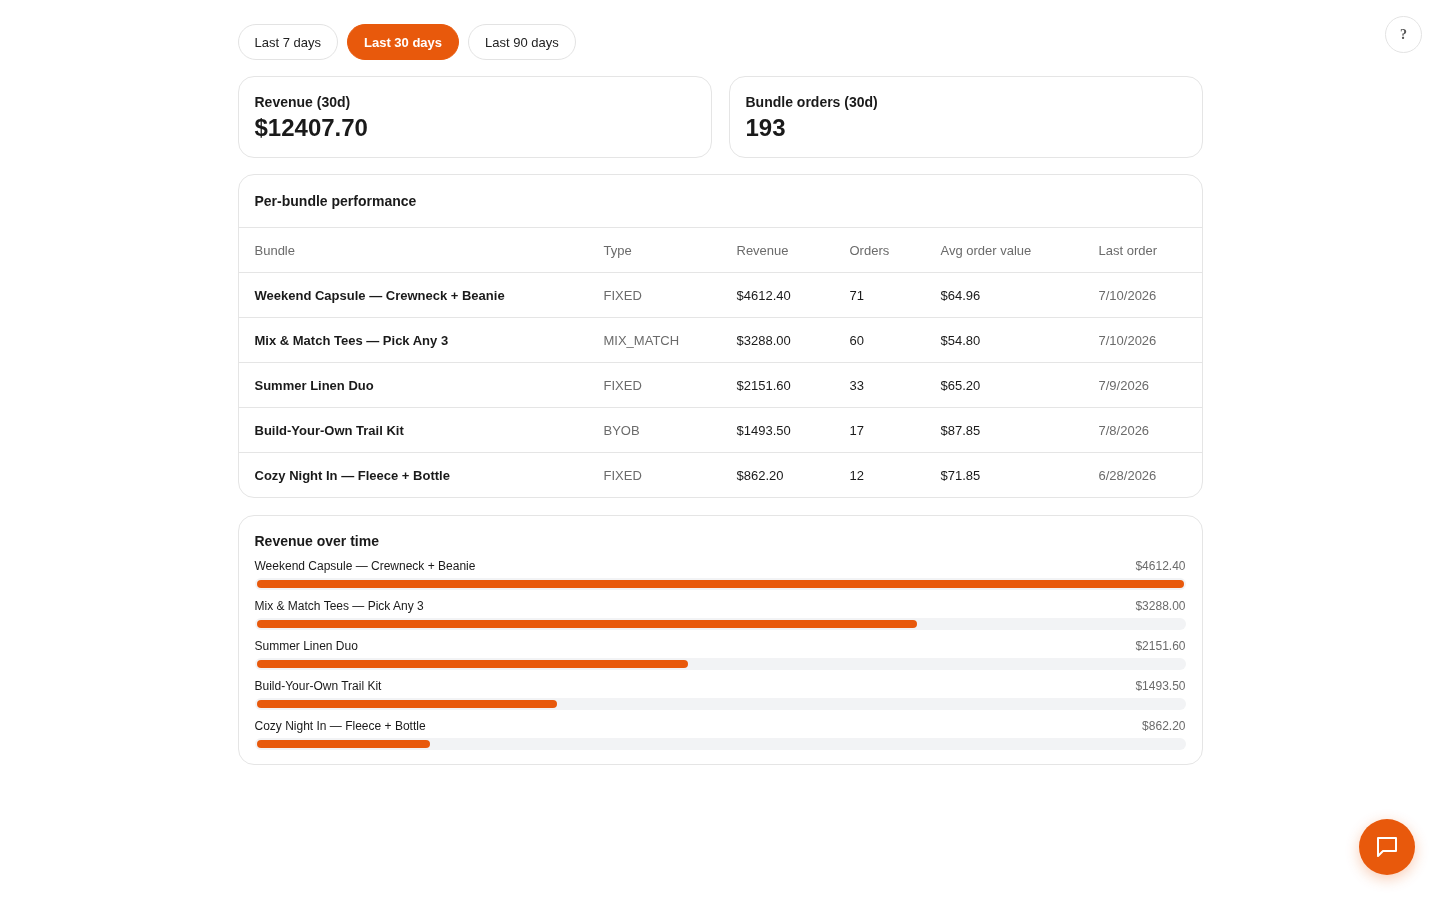 The height and width of the screenshot is (900, 1440). I want to click on orders-cell: 60, so click(879, 340).